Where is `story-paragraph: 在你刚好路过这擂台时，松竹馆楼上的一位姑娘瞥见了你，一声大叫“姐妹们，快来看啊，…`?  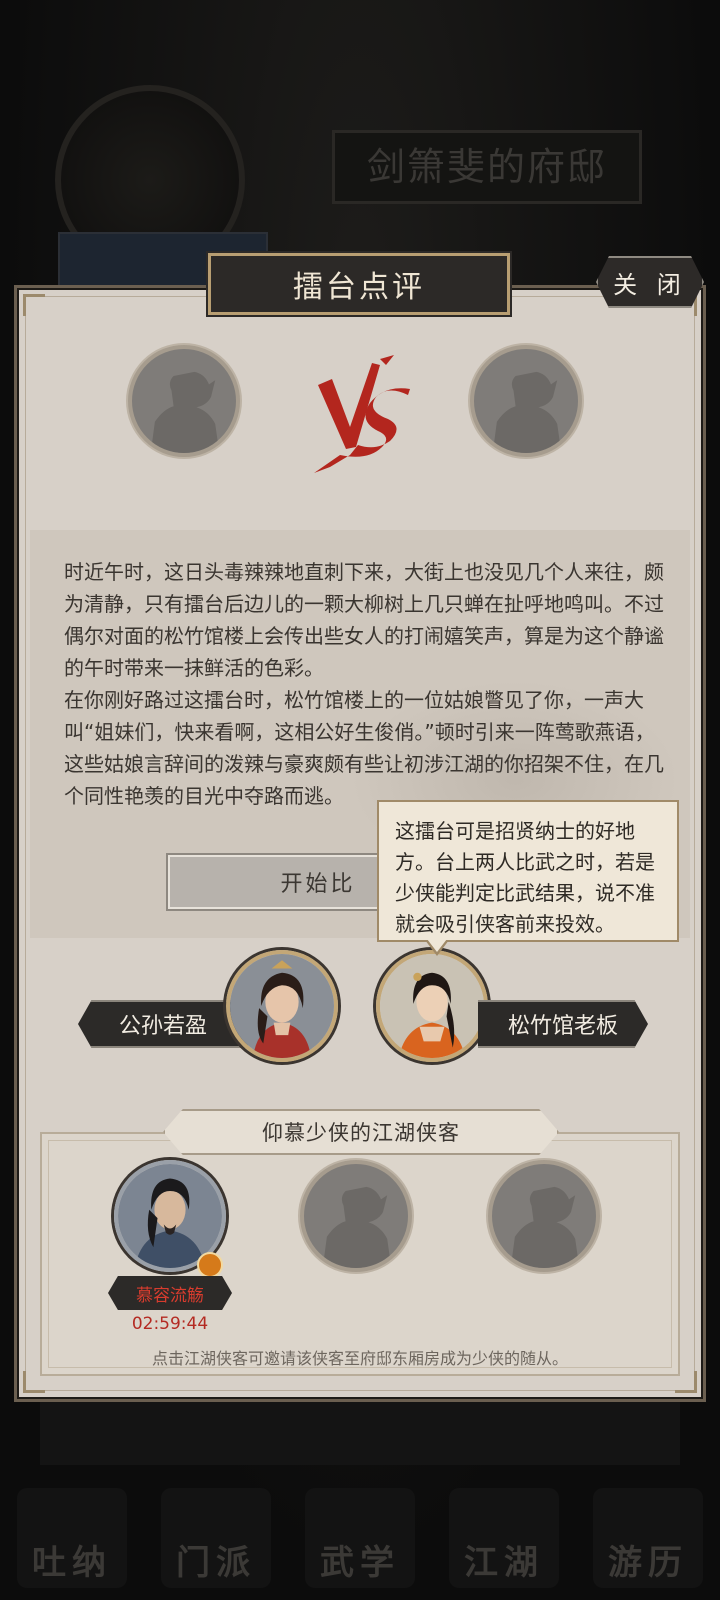 story-paragraph: 在你刚好路过这擂台时，松竹馆楼上的一位姑娘瞥见了你，一声大叫“姐妹们，快来看啊，… is located at coordinates (364, 748).